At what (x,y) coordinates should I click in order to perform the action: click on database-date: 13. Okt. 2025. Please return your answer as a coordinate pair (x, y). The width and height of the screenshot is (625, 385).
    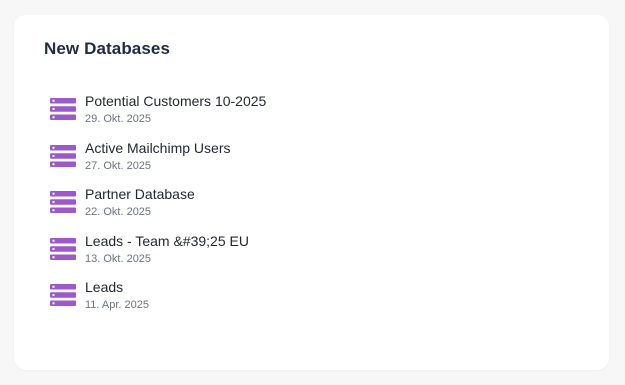
    Looking at the image, I should click on (118, 258).